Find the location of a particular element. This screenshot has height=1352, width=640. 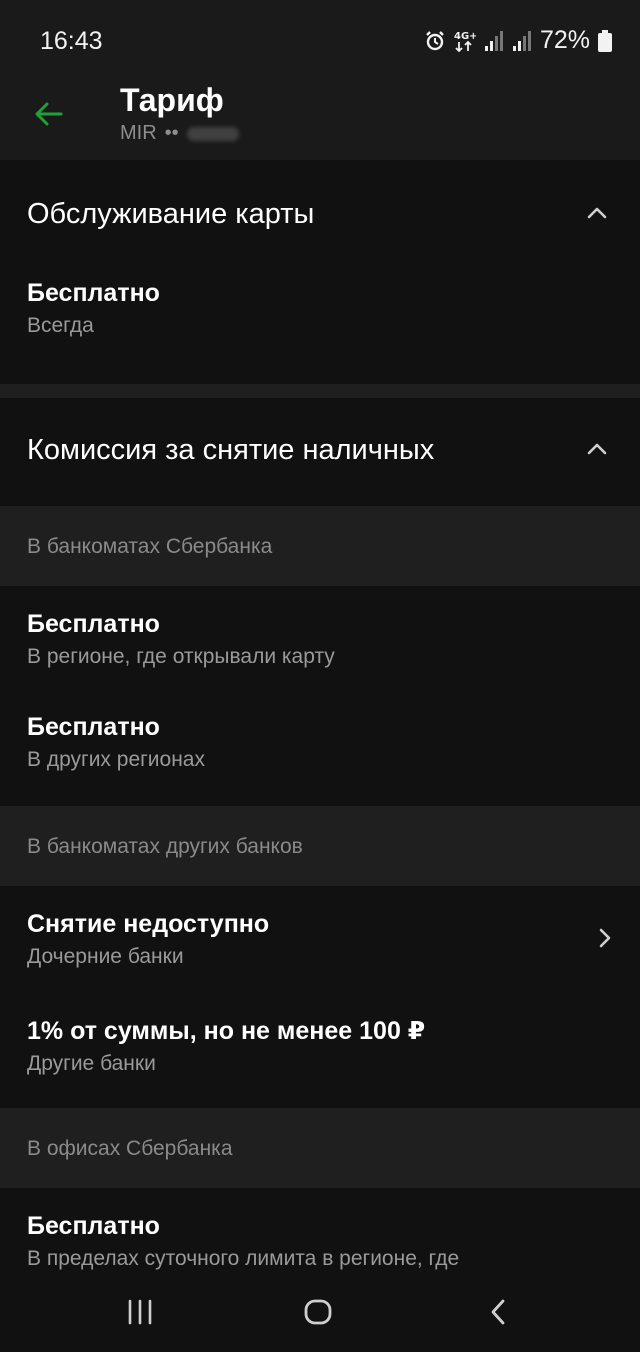

list-item: Бесплатно В других регионах is located at coordinates (320, 747).